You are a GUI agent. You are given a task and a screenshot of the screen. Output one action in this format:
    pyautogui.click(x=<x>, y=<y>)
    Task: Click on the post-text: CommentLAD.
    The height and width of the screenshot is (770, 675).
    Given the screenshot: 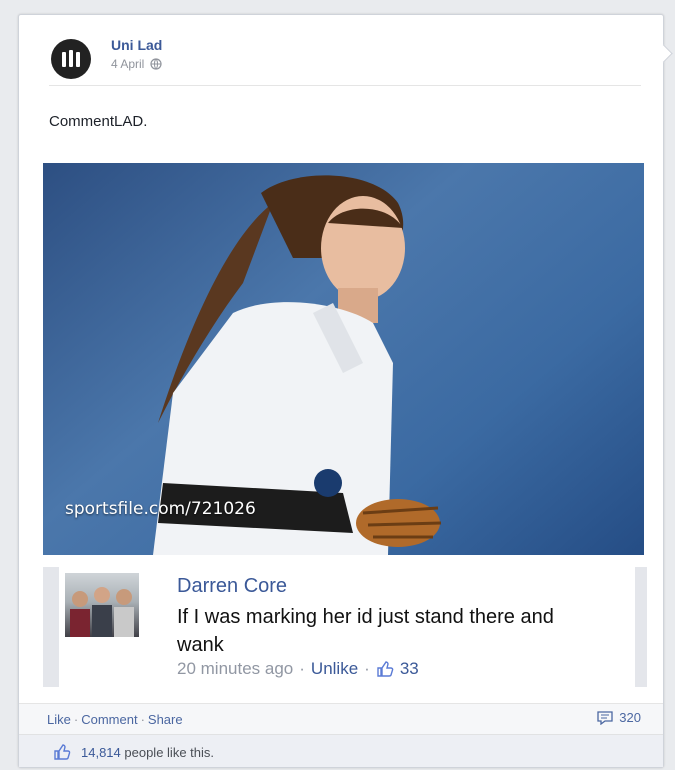 What is the action you would take?
    pyautogui.click(x=98, y=121)
    